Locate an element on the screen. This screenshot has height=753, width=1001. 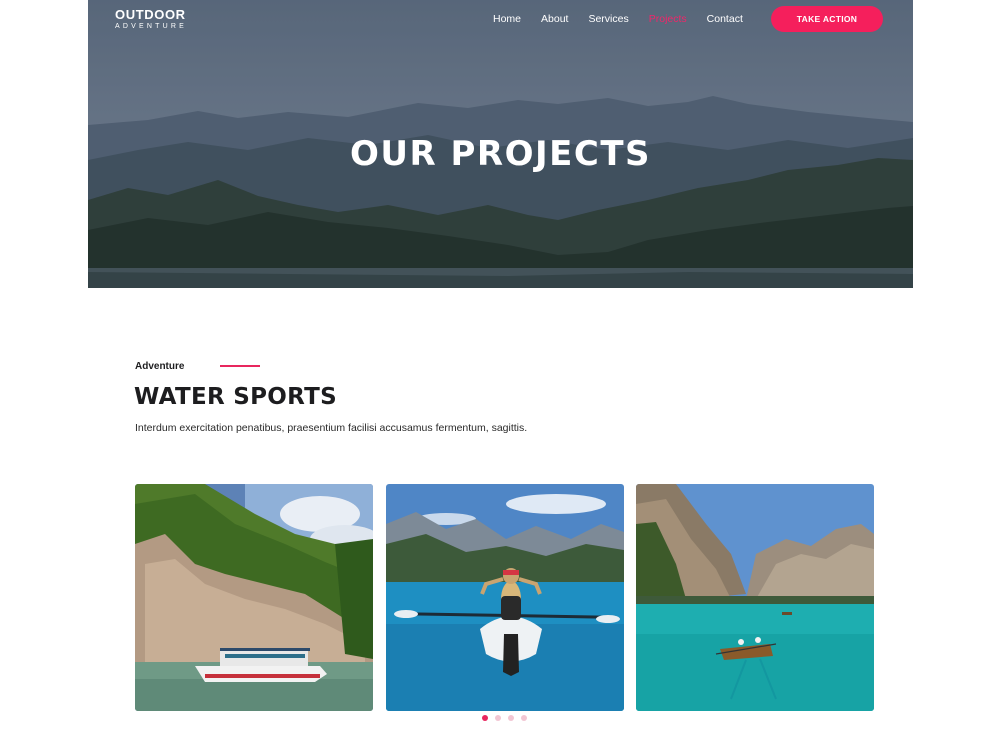
eyebrow-divider is located at coordinates (240, 366).